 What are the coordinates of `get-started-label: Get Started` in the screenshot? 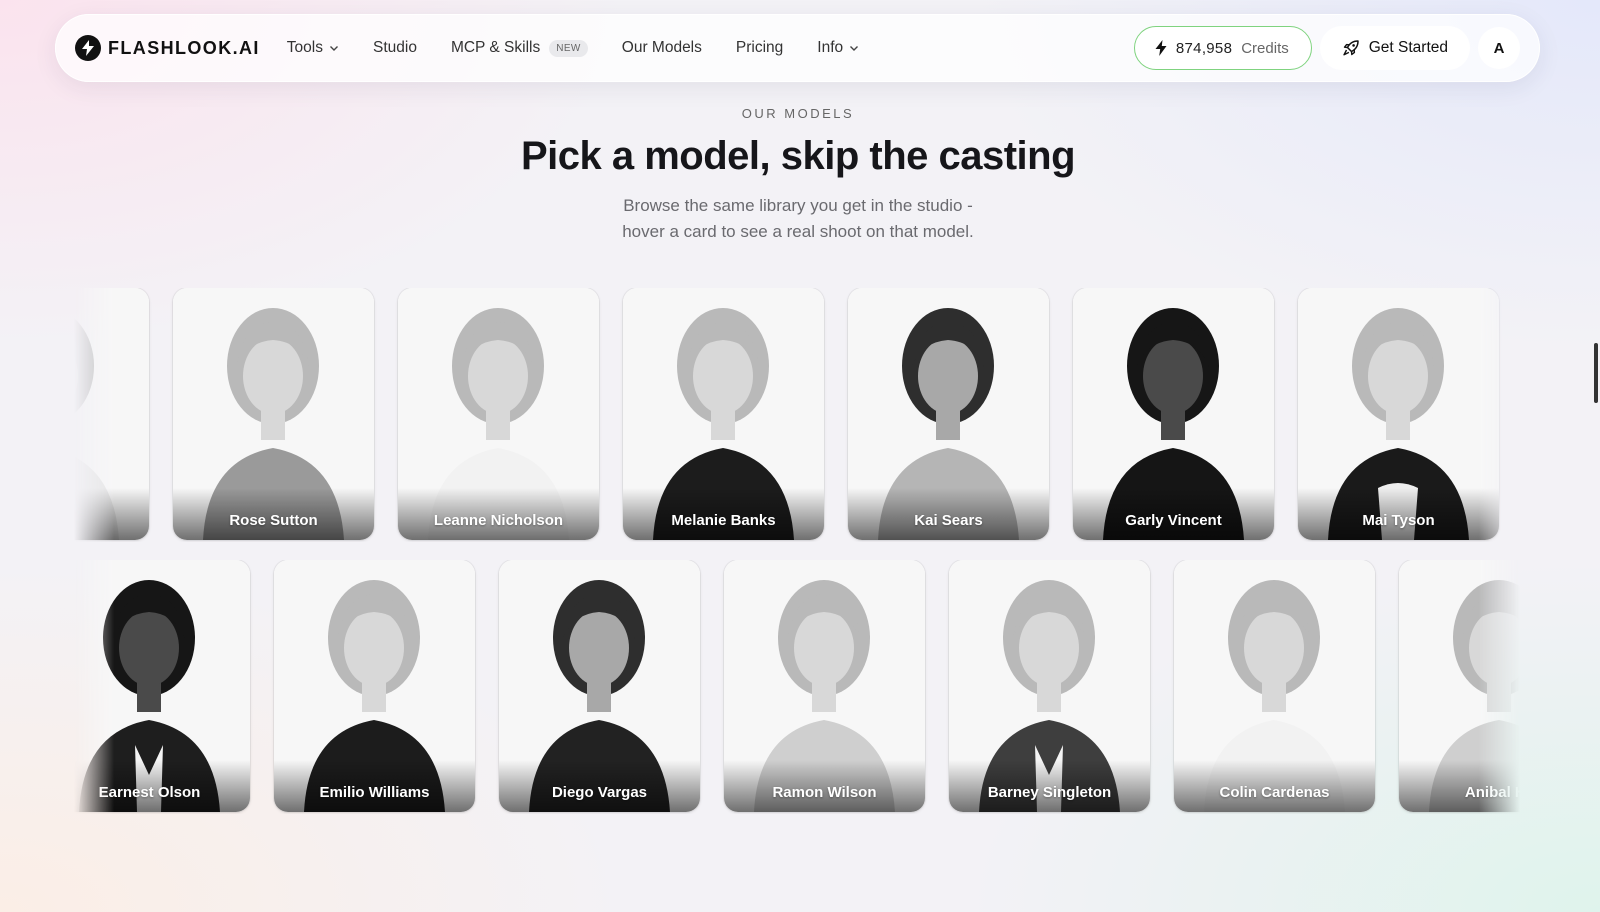 It's located at (1408, 47).